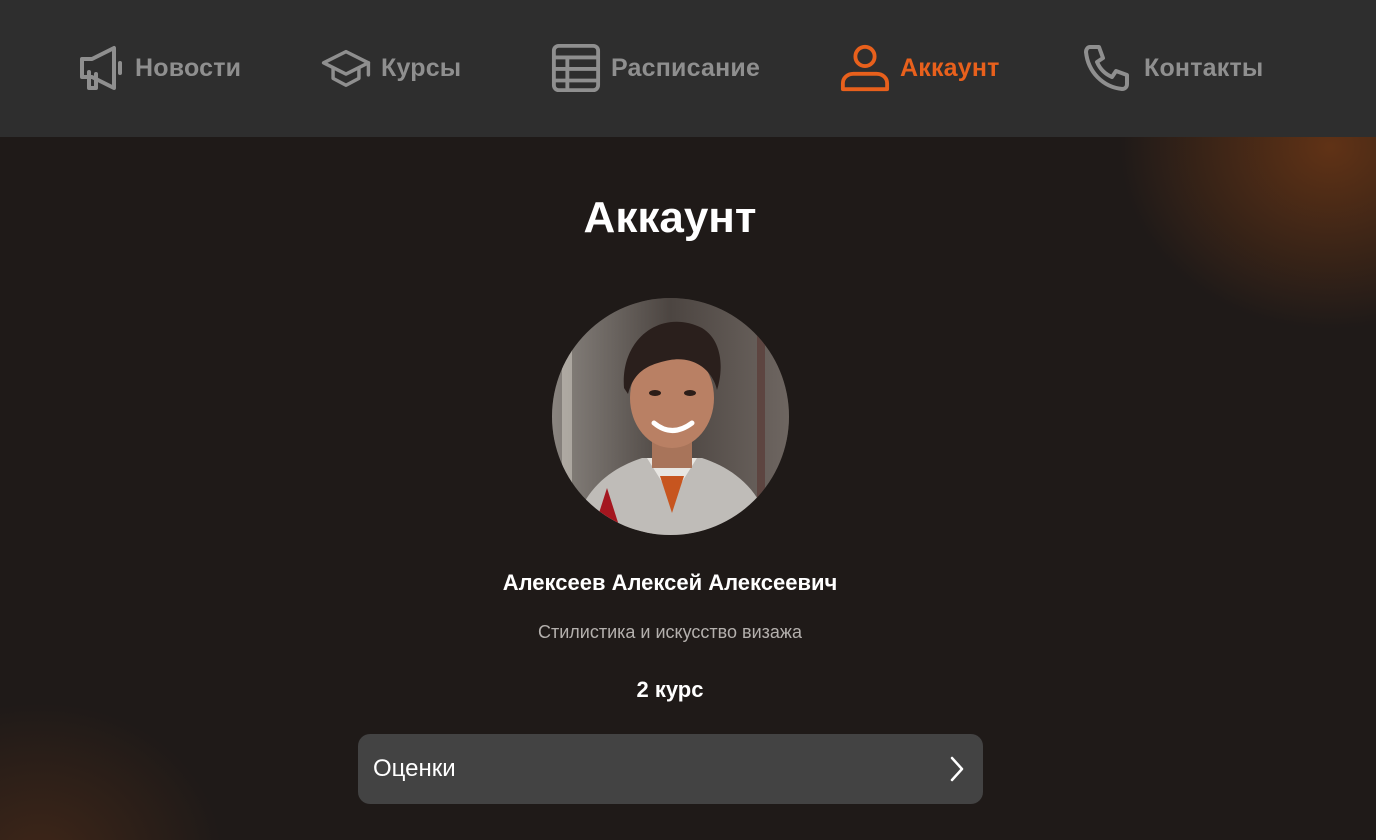  What do you see at coordinates (865, 68) in the screenshot?
I see `user-icon` at bounding box center [865, 68].